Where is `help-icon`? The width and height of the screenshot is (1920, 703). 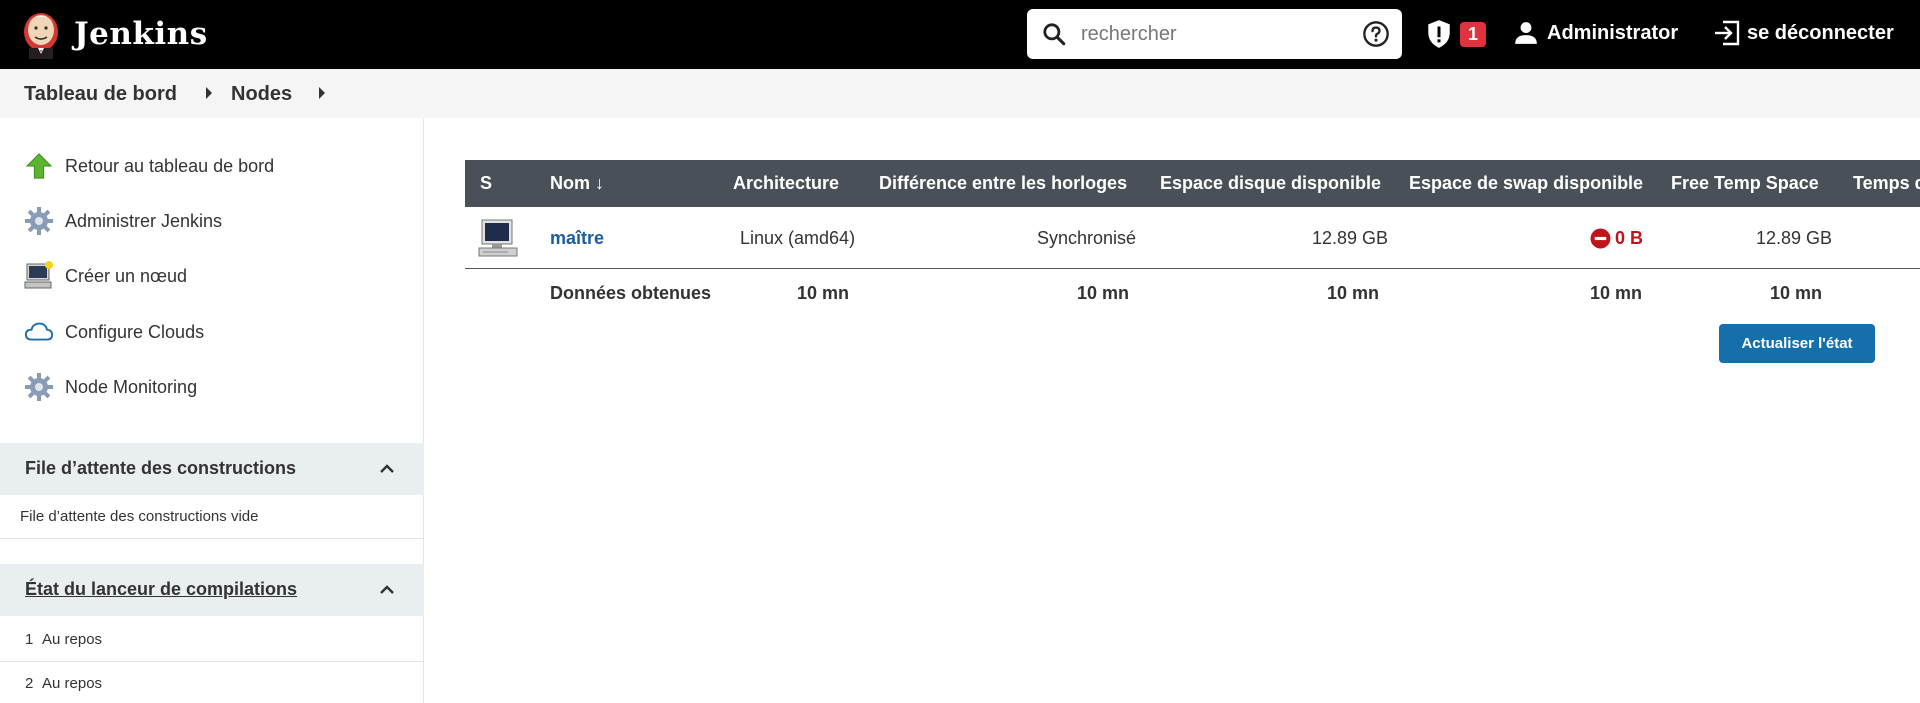 help-icon is located at coordinates (1376, 34).